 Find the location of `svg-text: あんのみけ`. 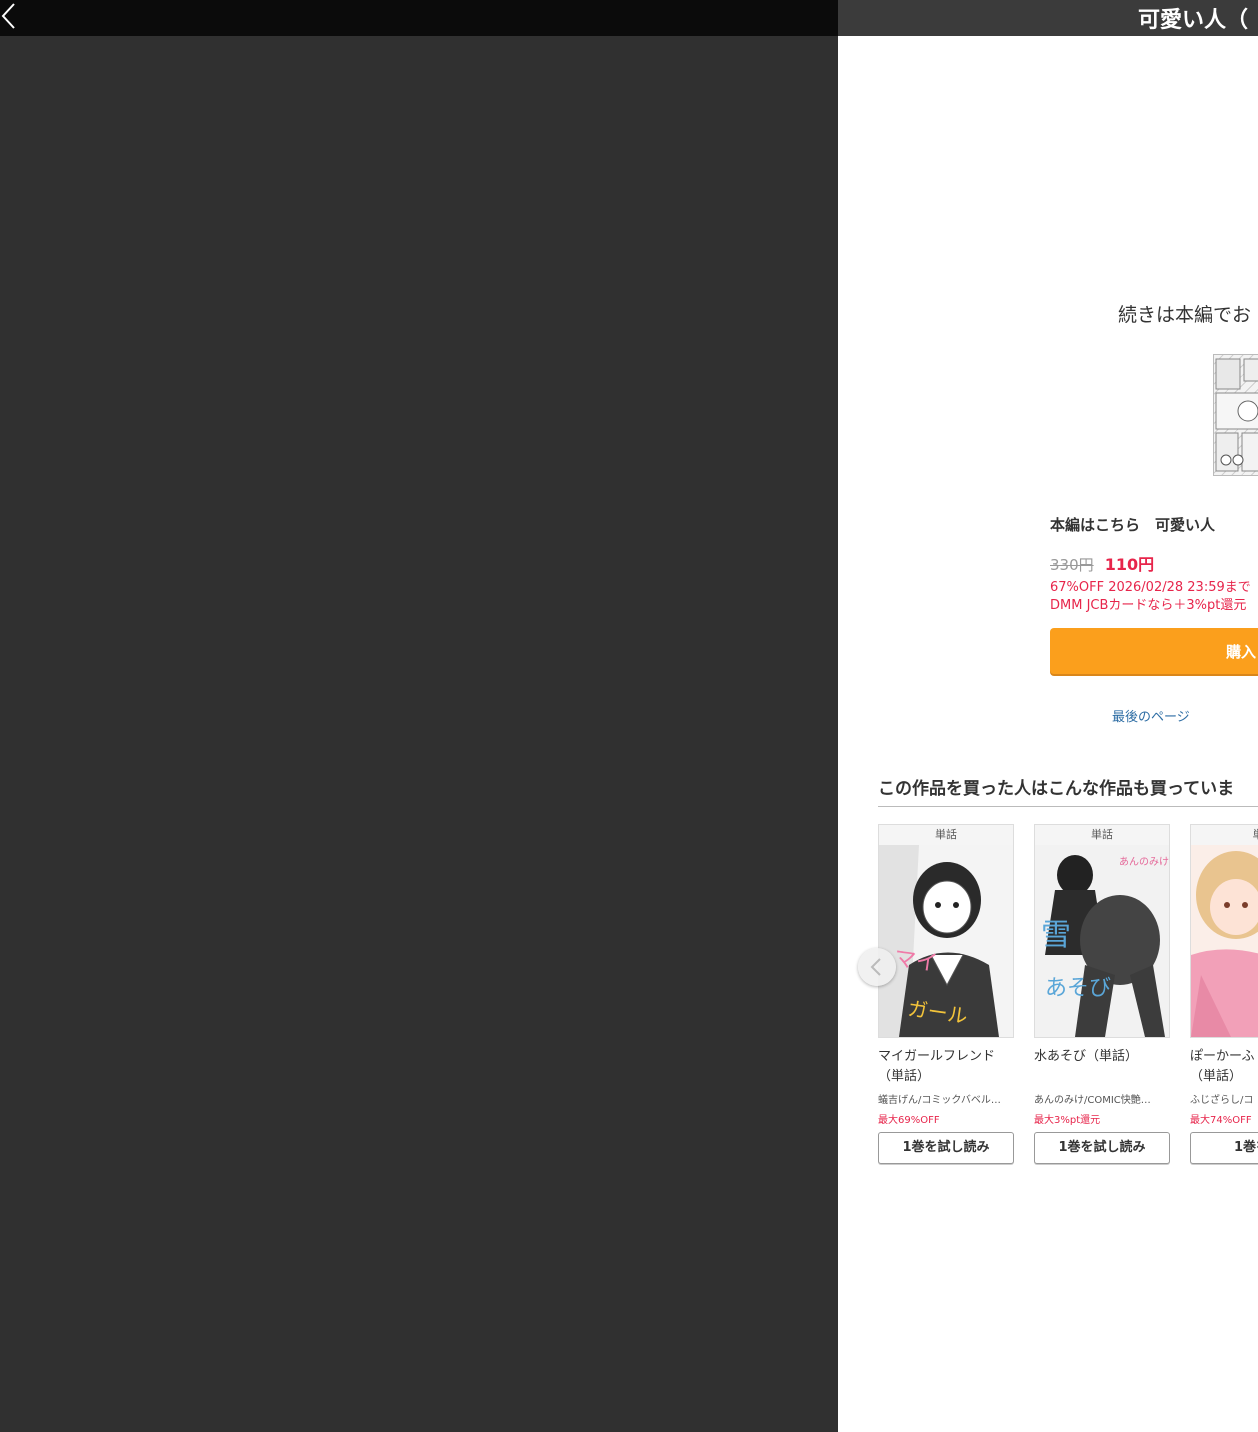

svg-text: あんのみけ is located at coordinates (1144, 862).